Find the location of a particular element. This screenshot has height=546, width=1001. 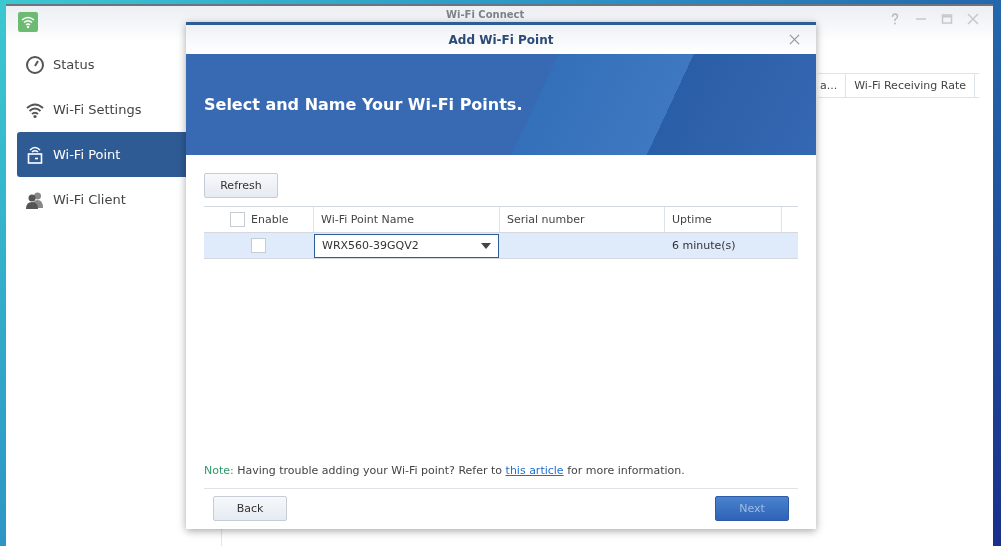

article-link: this article is located at coordinates (534, 470).